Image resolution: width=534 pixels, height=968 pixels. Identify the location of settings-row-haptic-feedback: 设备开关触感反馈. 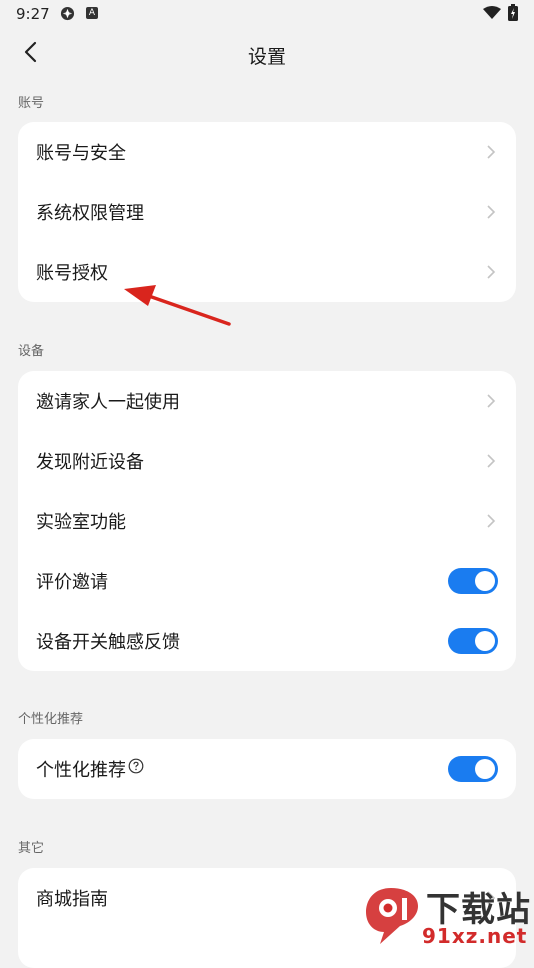
(267, 641).